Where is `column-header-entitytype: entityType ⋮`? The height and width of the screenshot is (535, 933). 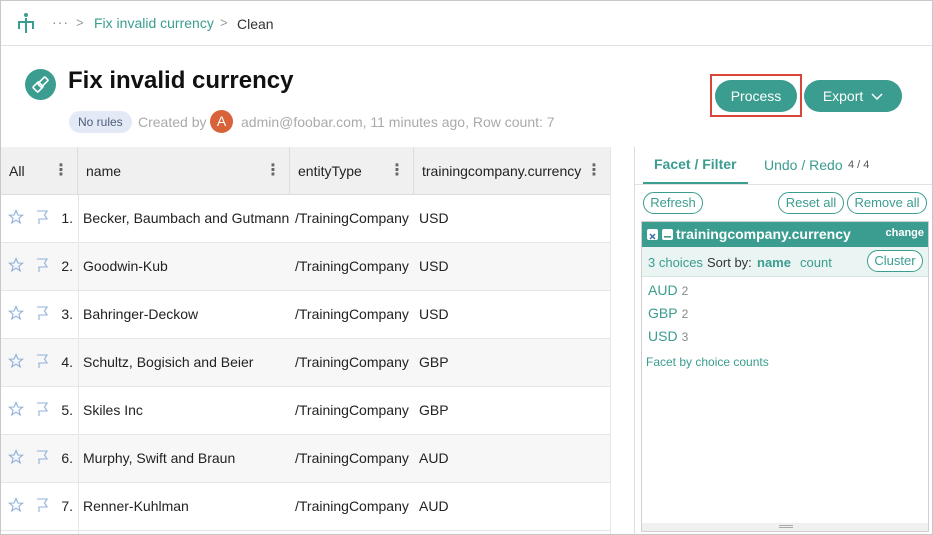 column-header-entitytype: entityType ⋮ is located at coordinates (352, 171).